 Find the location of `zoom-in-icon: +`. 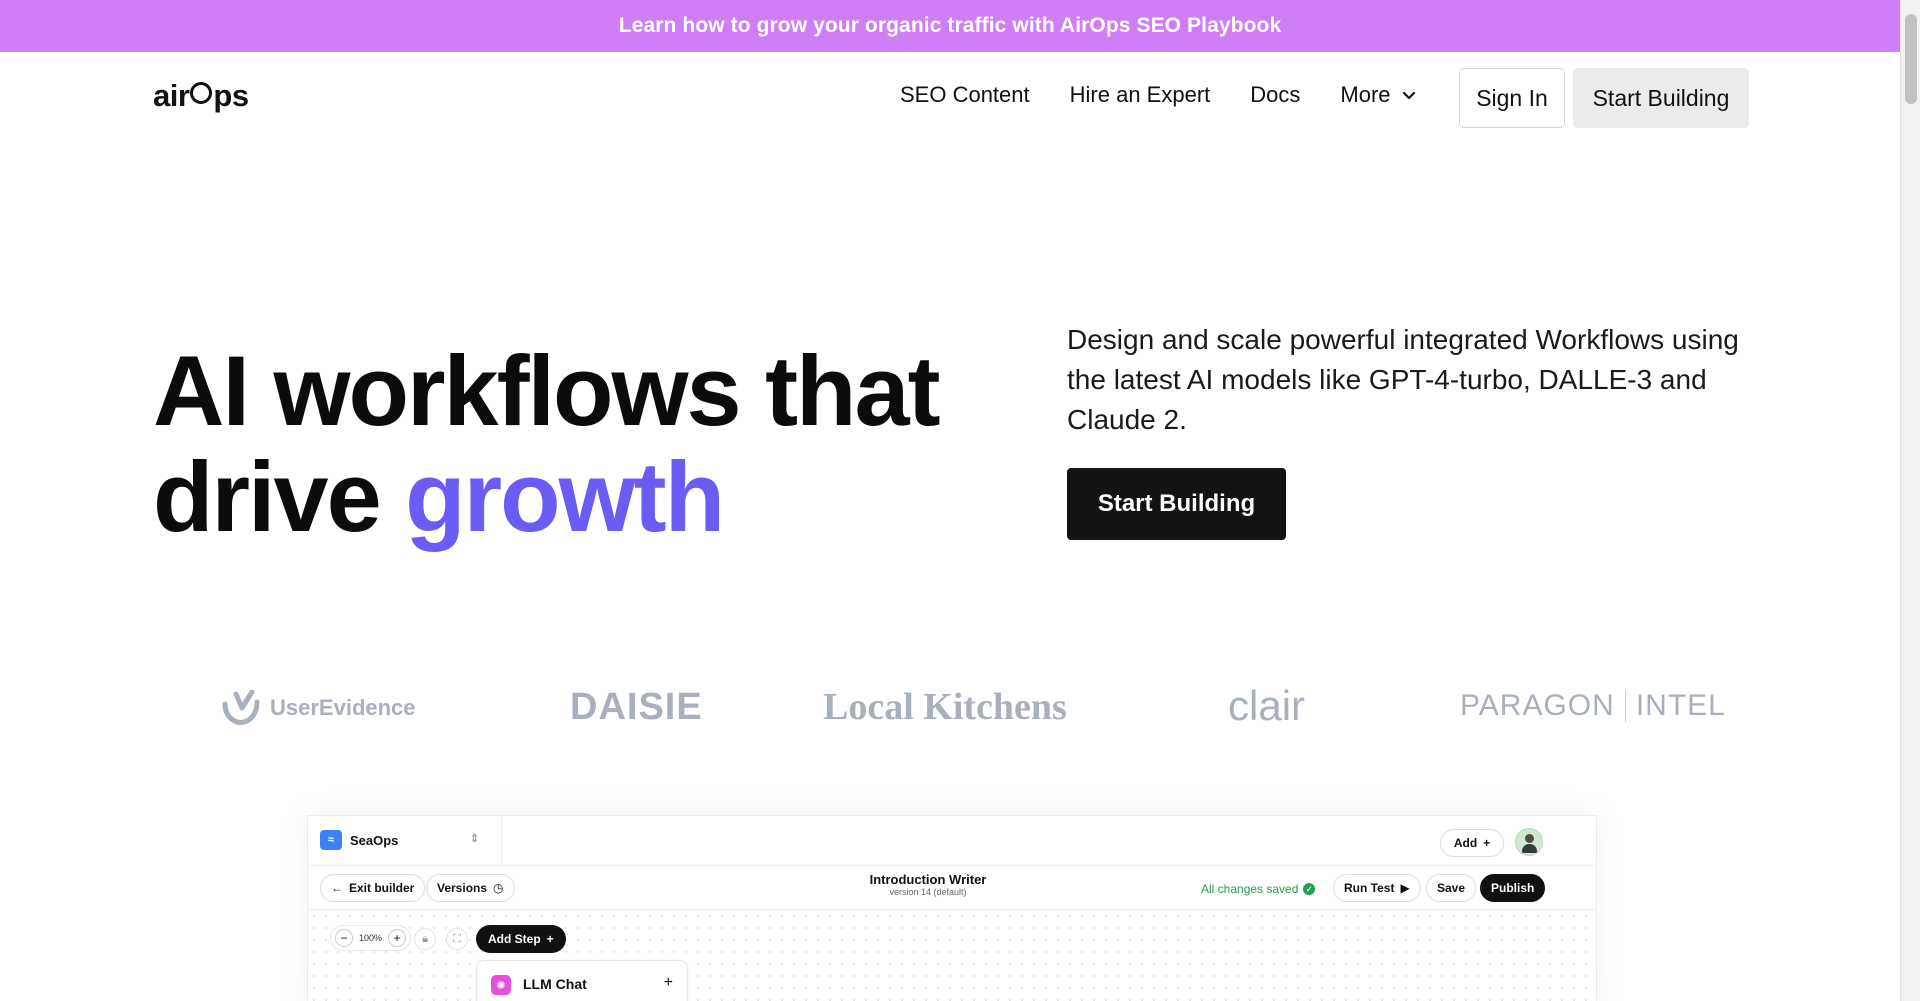

zoom-in-icon: + is located at coordinates (397, 938).